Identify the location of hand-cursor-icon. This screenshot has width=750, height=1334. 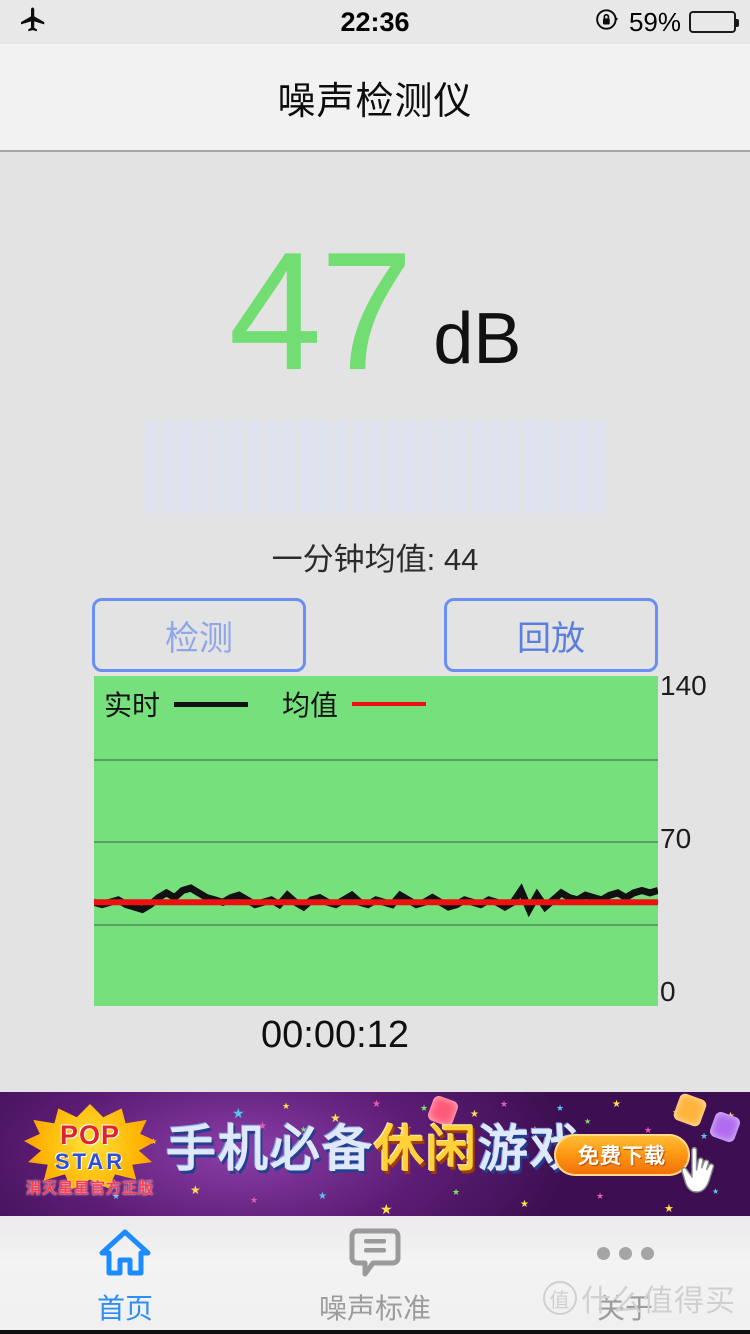
(700, 1171).